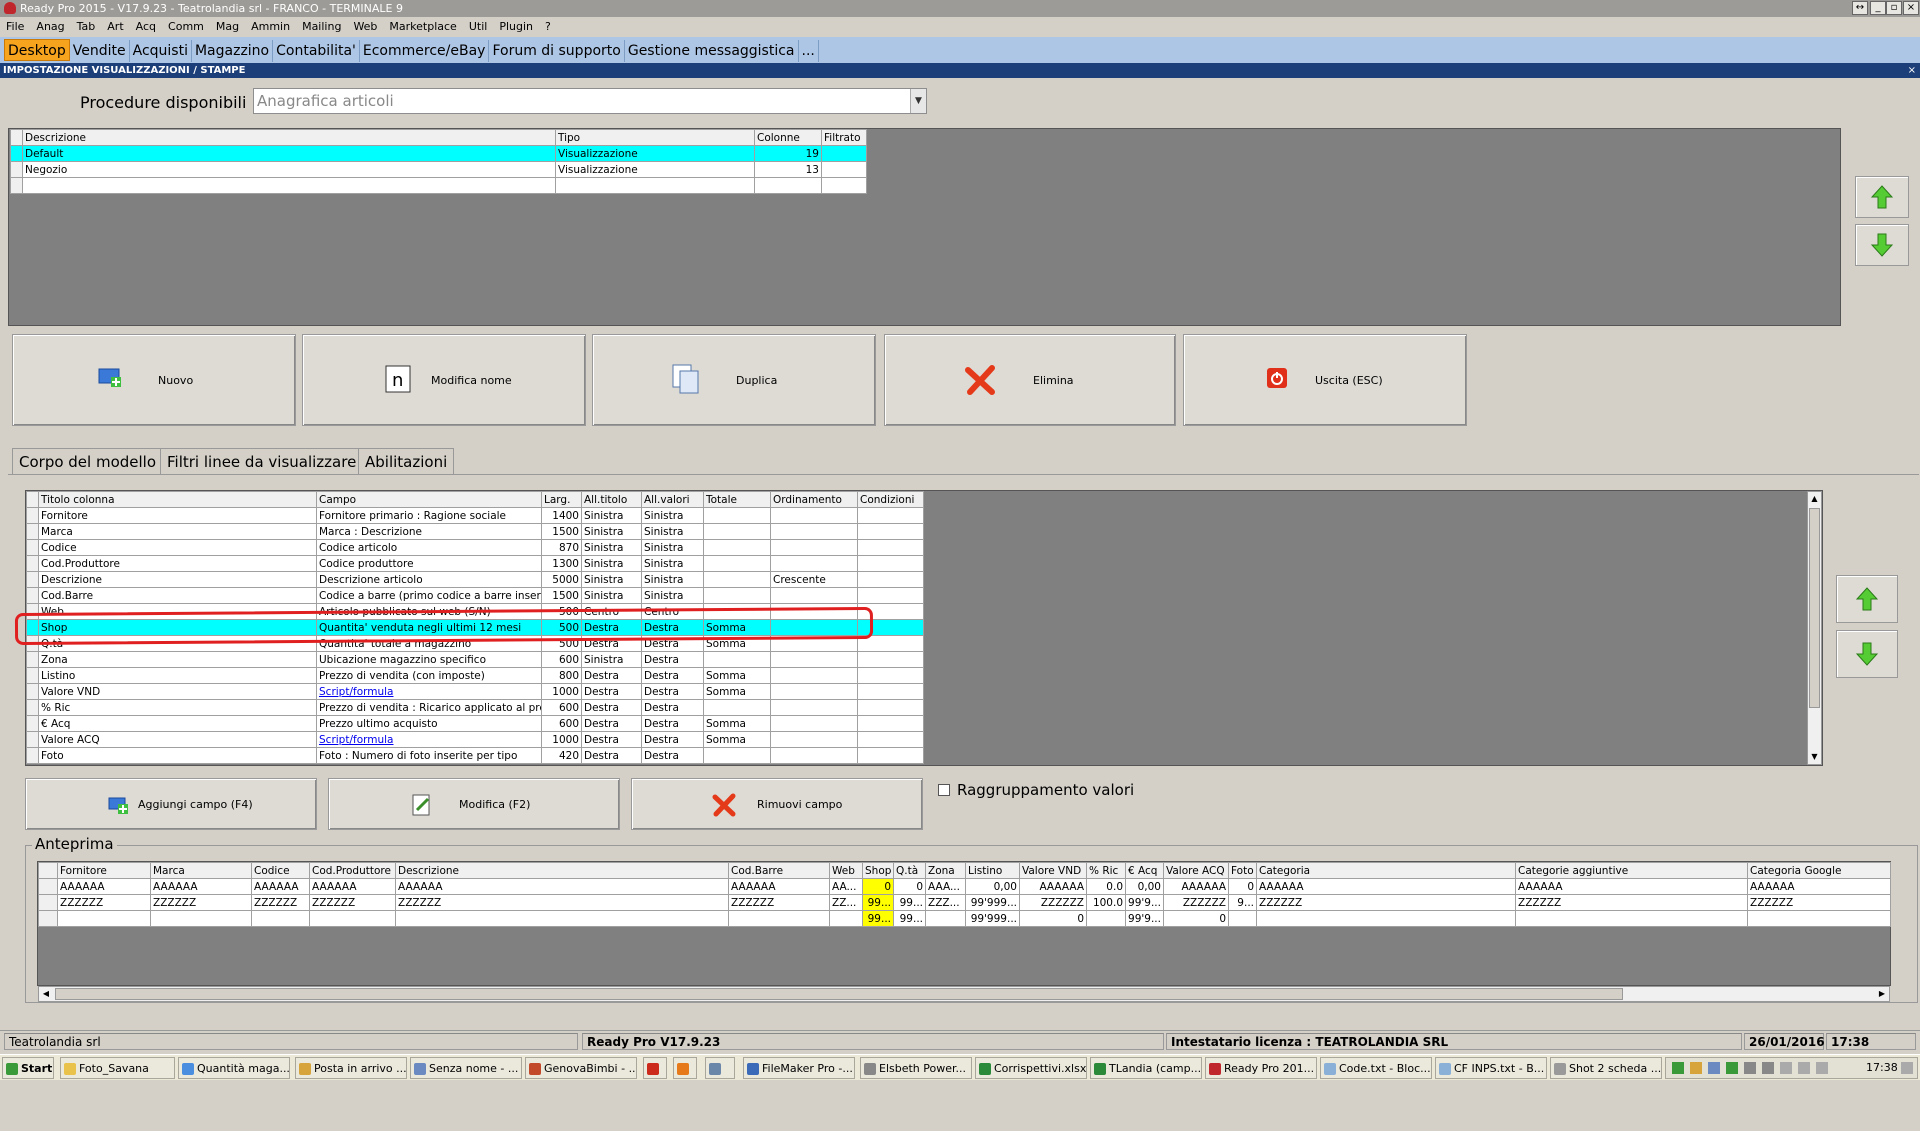 The width and height of the screenshot is (1920, 1131). What do you see at coordinates (918, 101) in the screenshot?
I see `chevron-down-icon: ▼` at bounding box center [918, 101].